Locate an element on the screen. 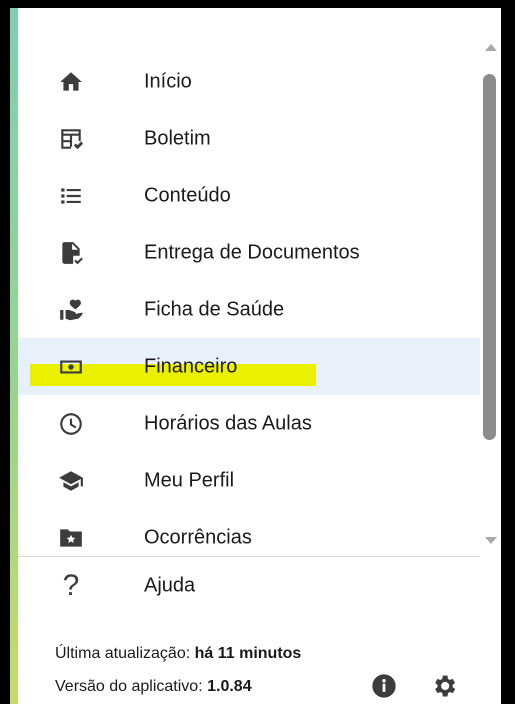  menu-item-inicio: Início is located at coordinates (249, 81).